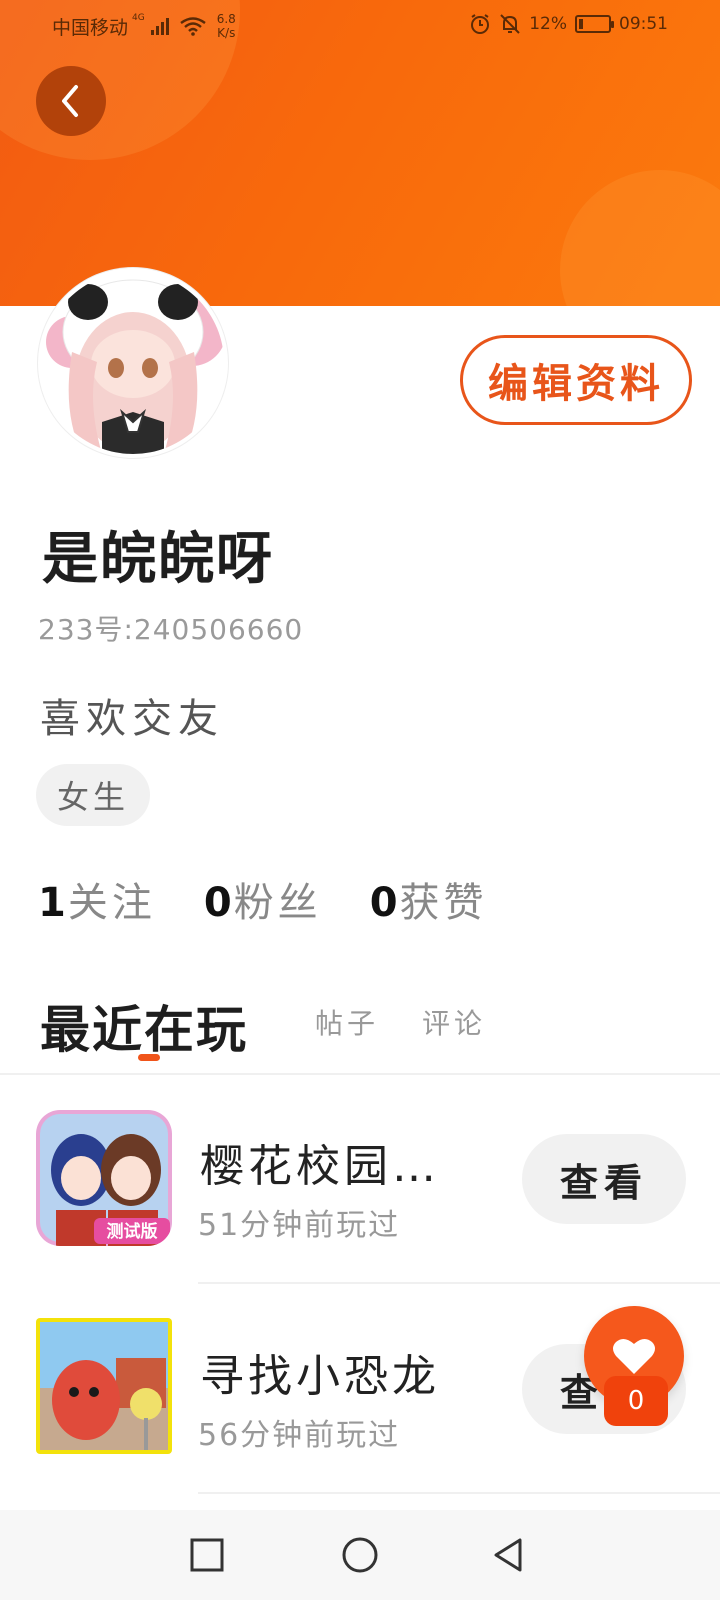 This screenshot has height=1600, width=720. I want to click on test-version-badge: 测试版, so click(132, 1231).